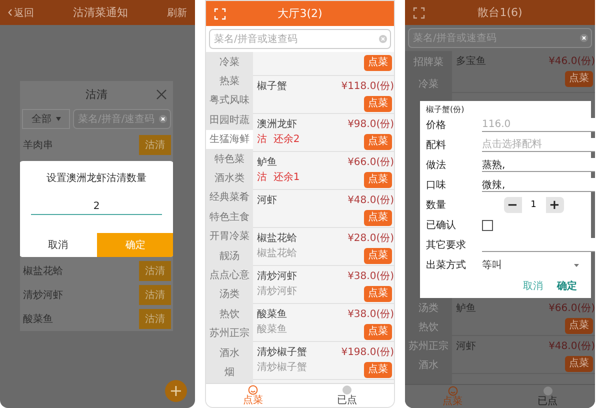 The height and width of the screenshot is (408, 600). I want to click on field-label: 配料, so click(436, 145).